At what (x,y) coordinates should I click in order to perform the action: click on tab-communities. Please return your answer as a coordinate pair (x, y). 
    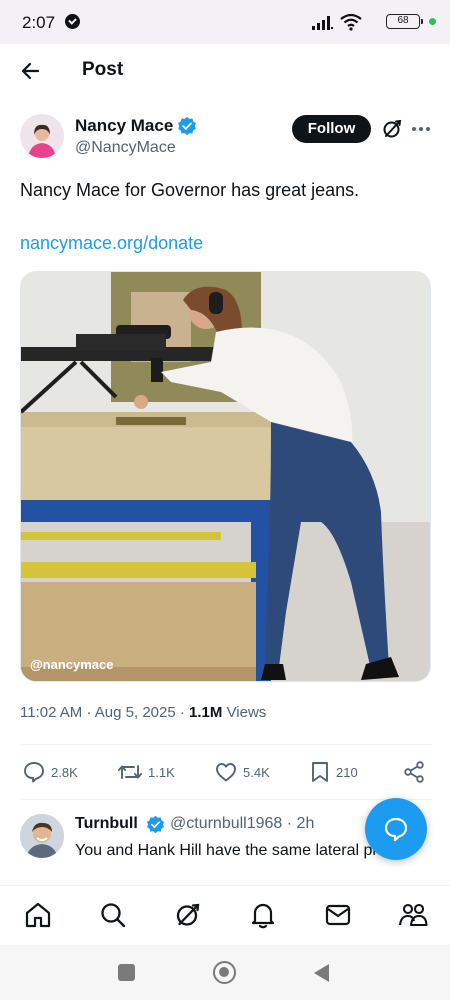
    Looking at the image, I should click on (413, 915).